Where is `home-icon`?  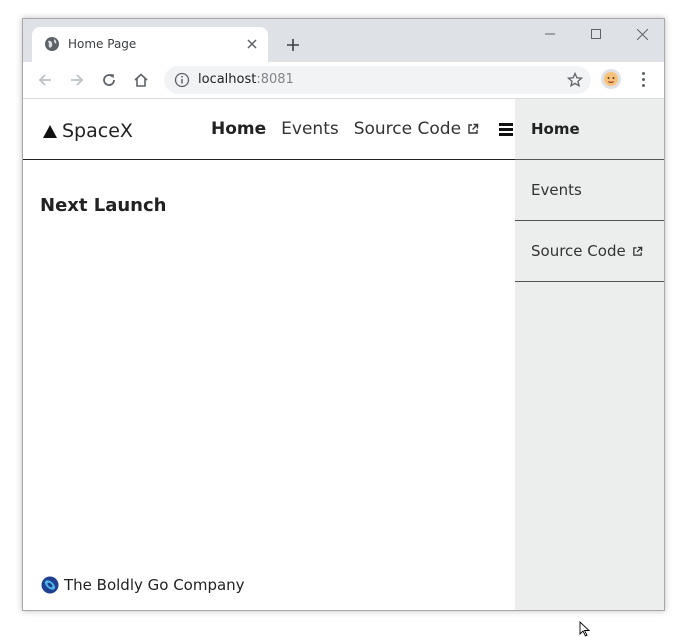 home-icon is located at coordinates (141, 80).